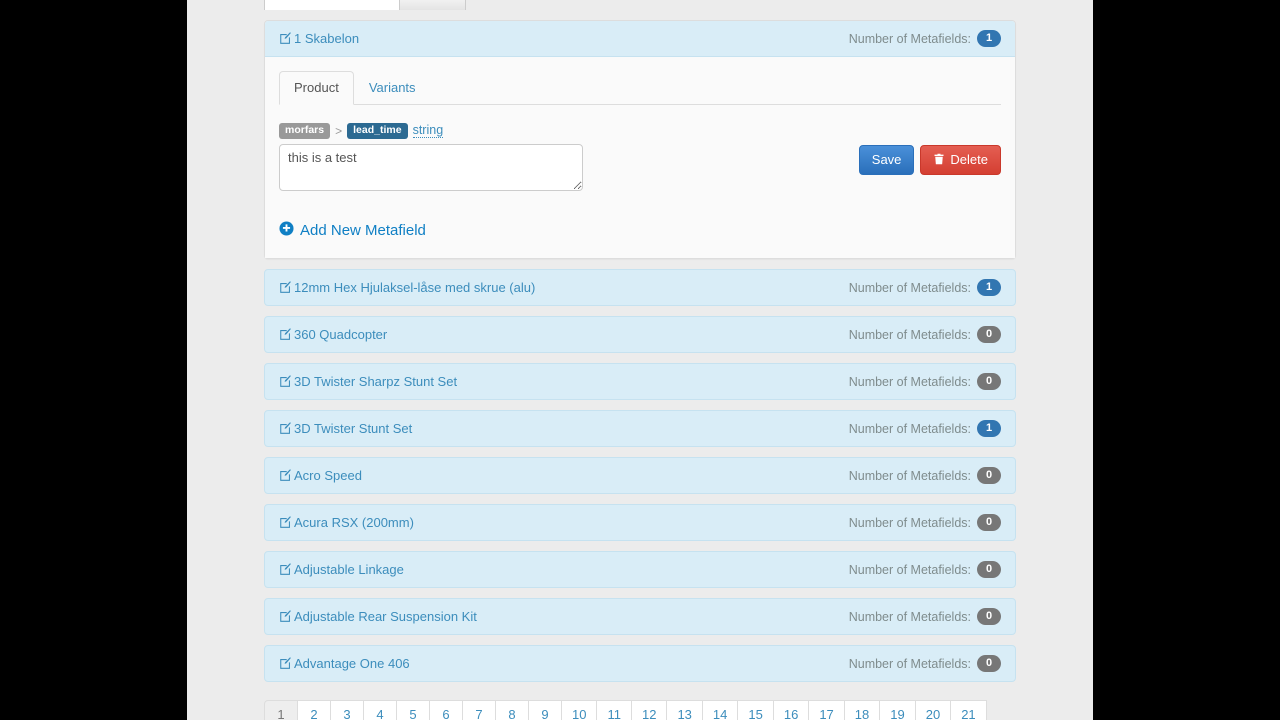 This screenshot has width=1280, height=720. I want to click on pagination-link: 8, so click(512, 710).